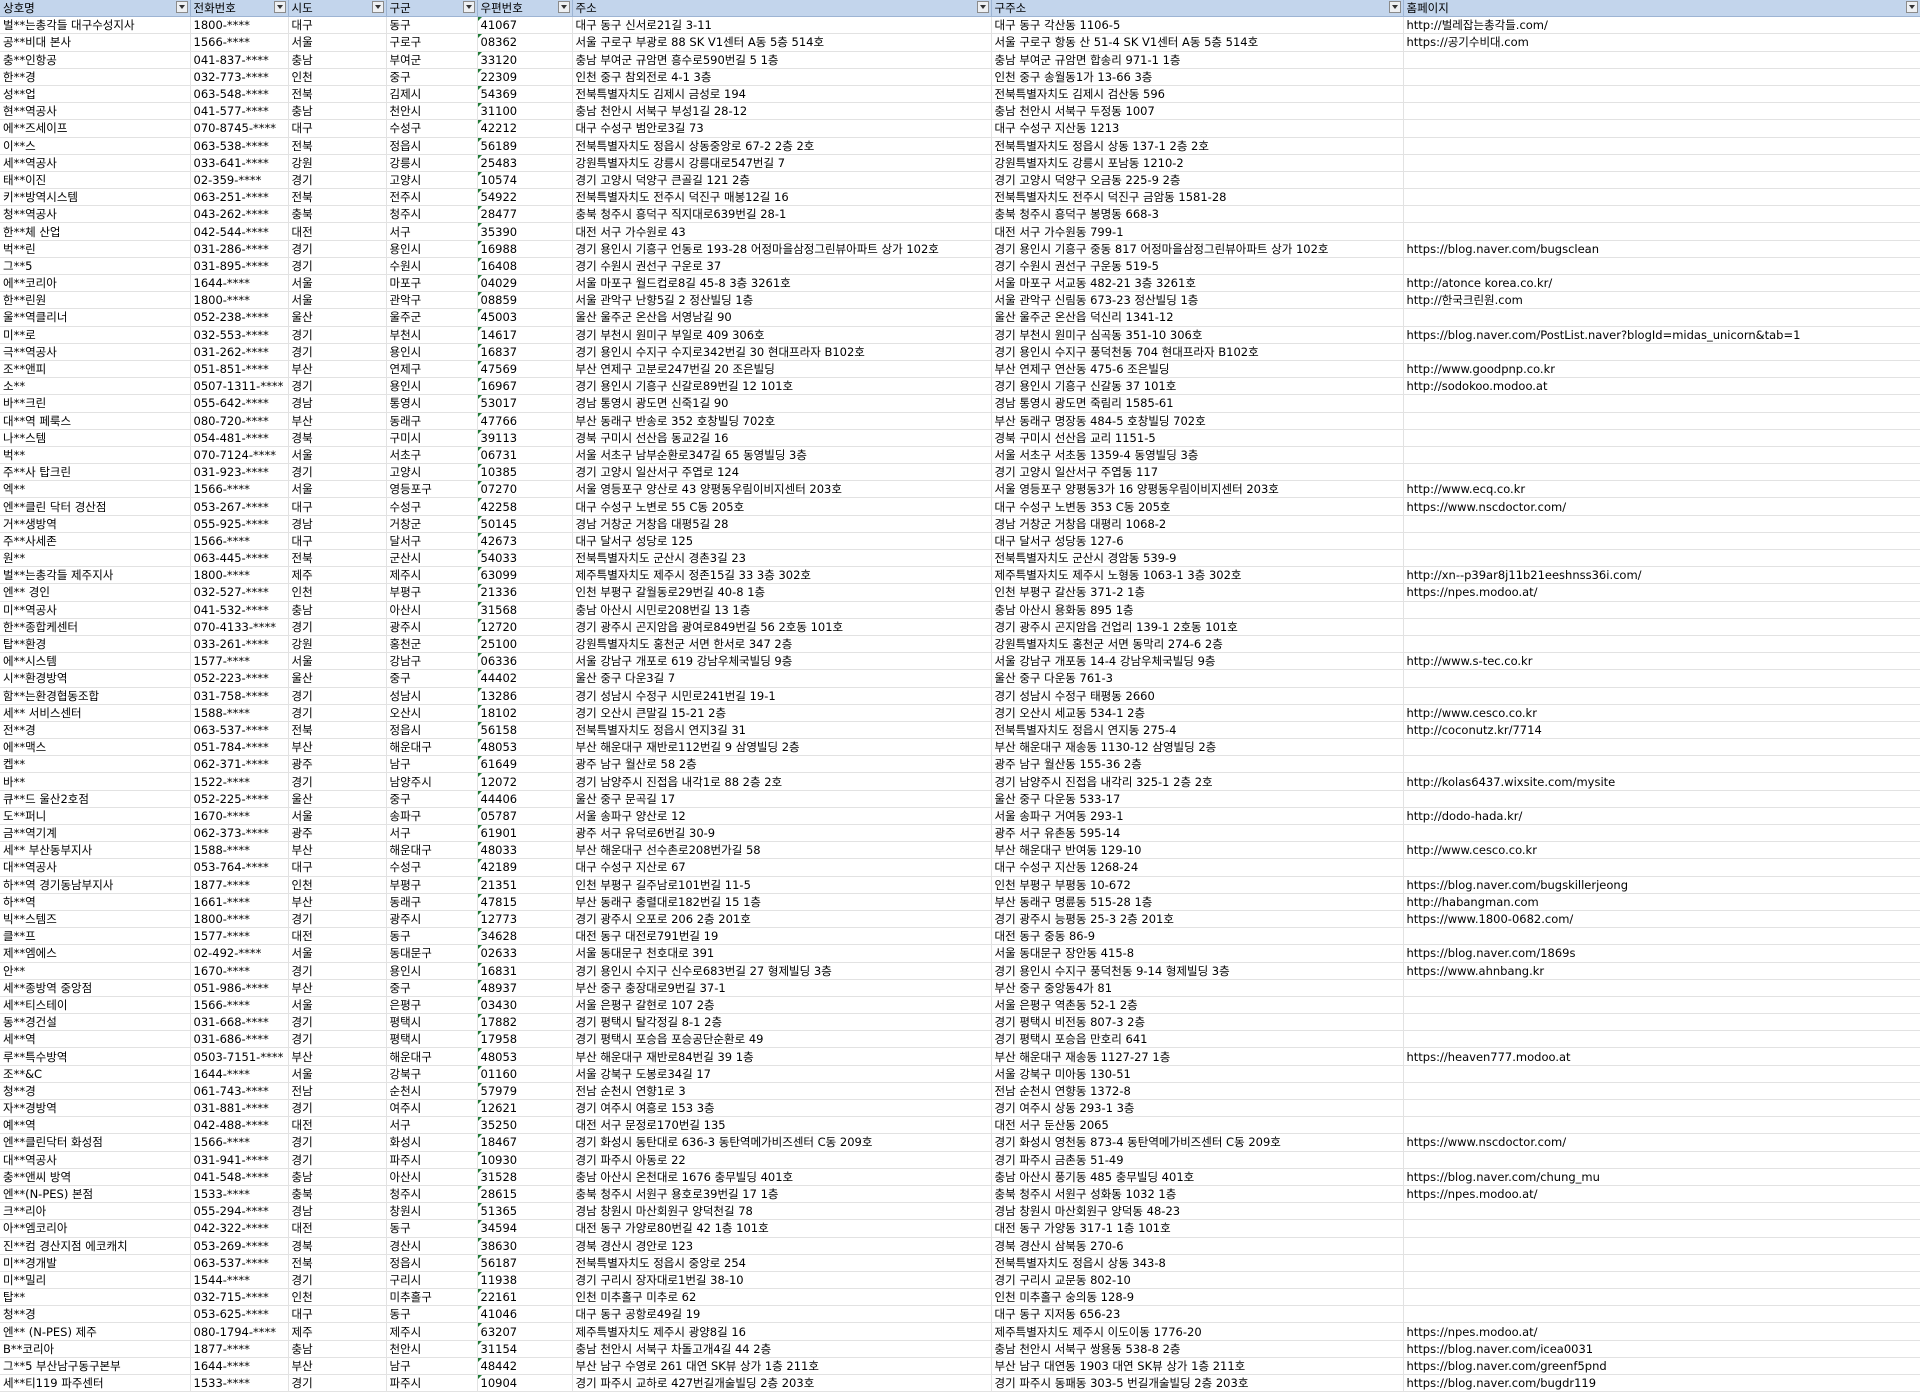 The image size is (1920, 1392). Describe the element at coordinates (782, 300) in the screenshot. I see `table-cell: 서울 관악구 난향5길 2 정산빌딩 1층` at that location.